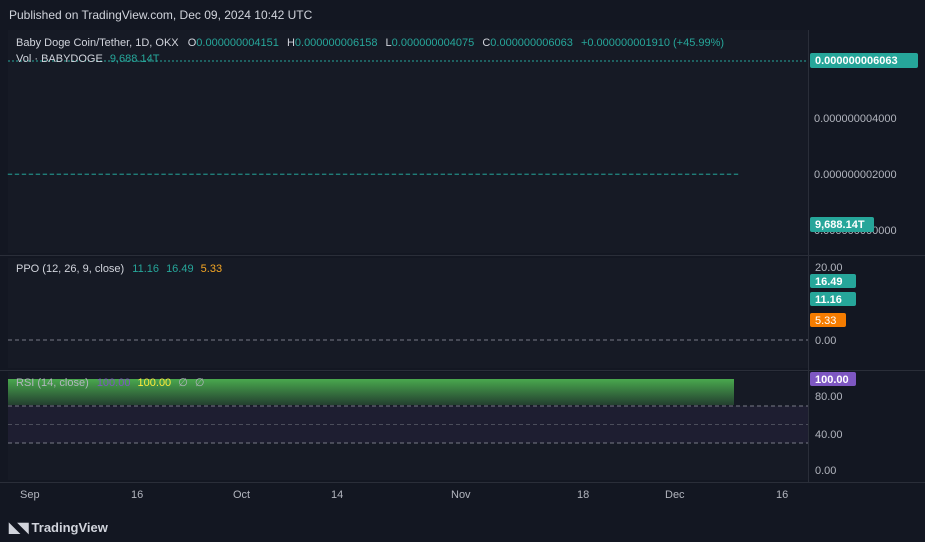  Describe the element at coordinates (88, 59) in the screenshot. I see `volume-legend: Vol · BABYDOGE 9,688.14T` at that location.